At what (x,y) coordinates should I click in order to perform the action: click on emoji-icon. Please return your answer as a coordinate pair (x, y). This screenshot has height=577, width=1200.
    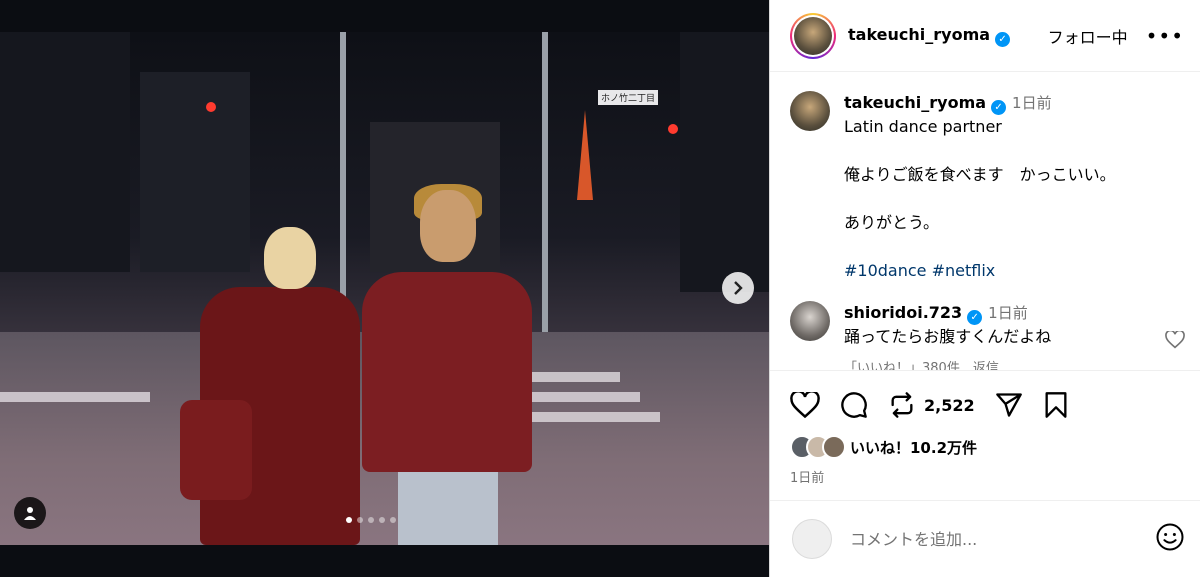
    Looking at the image, I should click on (1170, 539).